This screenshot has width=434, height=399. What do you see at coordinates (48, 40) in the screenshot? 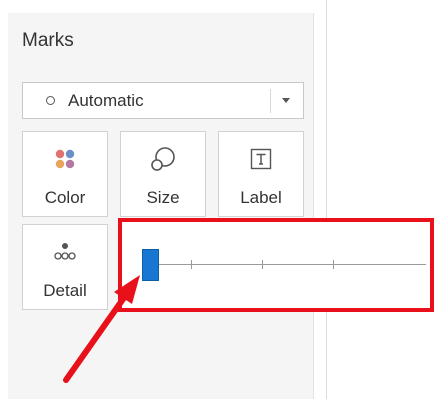
I see `marks-card-title: Marks` at bounding box center [48, 40].